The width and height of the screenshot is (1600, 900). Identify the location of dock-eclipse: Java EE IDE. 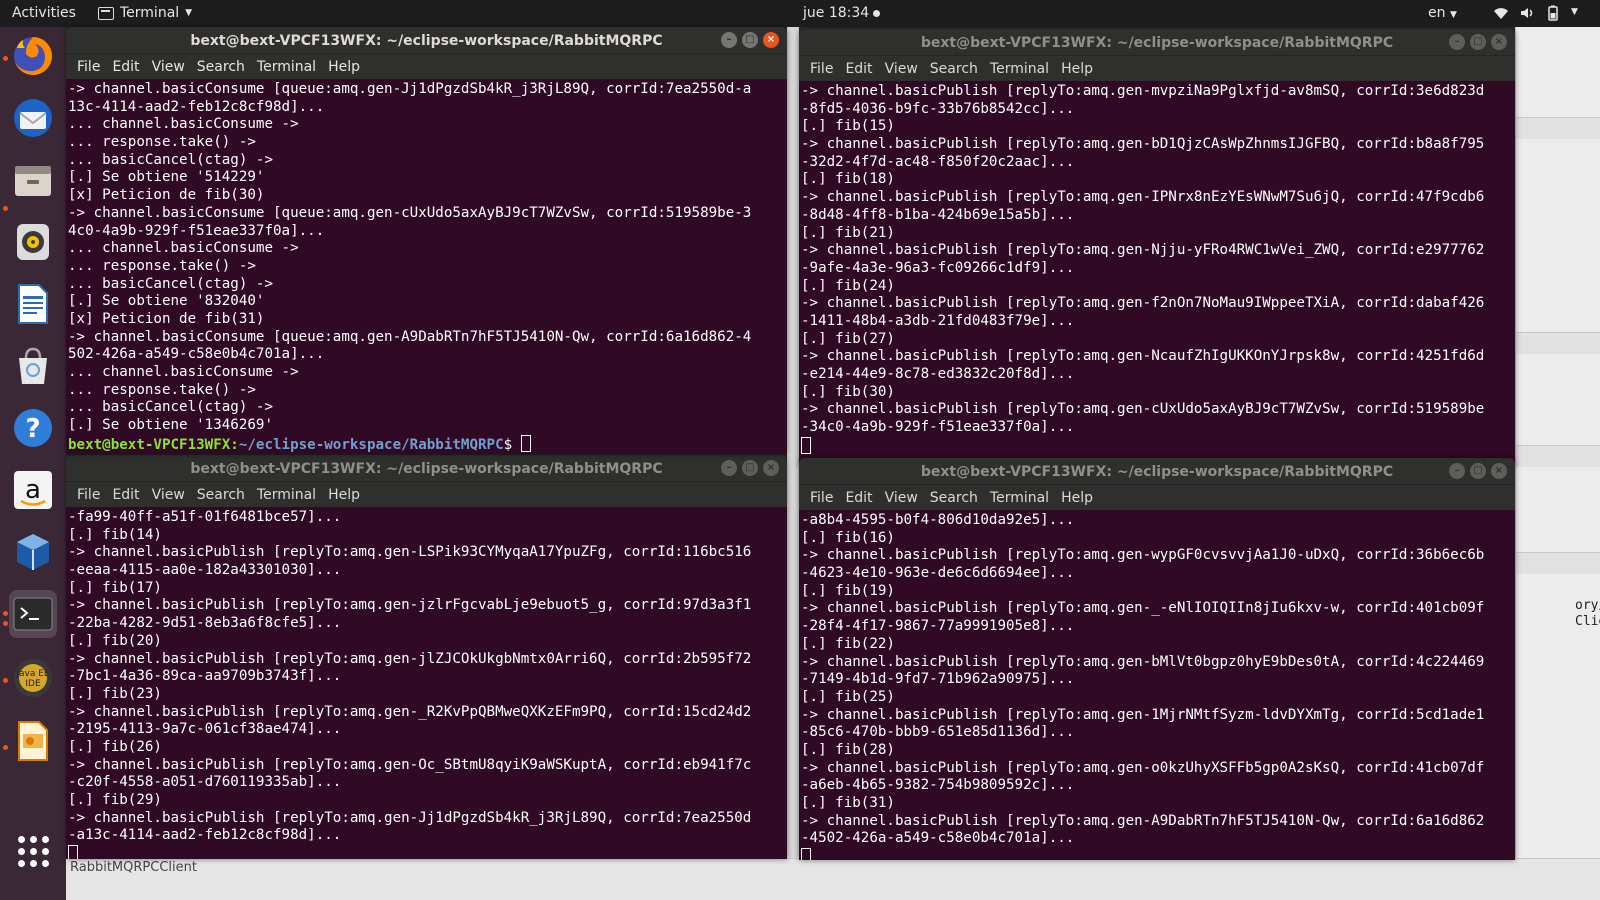
(33, 678).